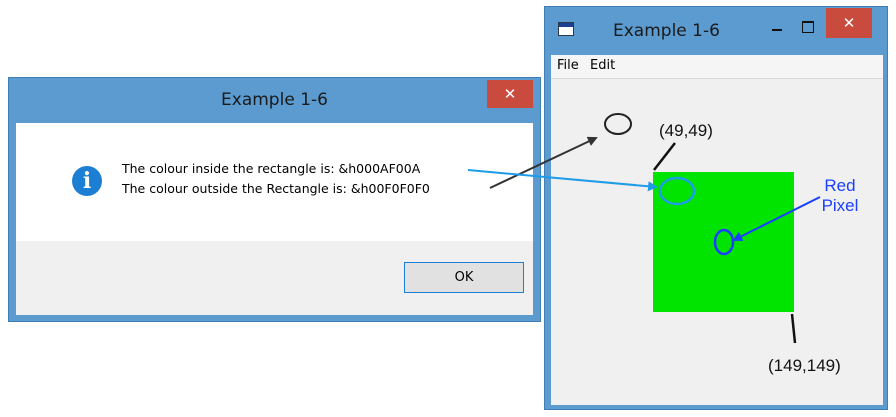  I want to click on red-pixel-circle, so click(724, 242).